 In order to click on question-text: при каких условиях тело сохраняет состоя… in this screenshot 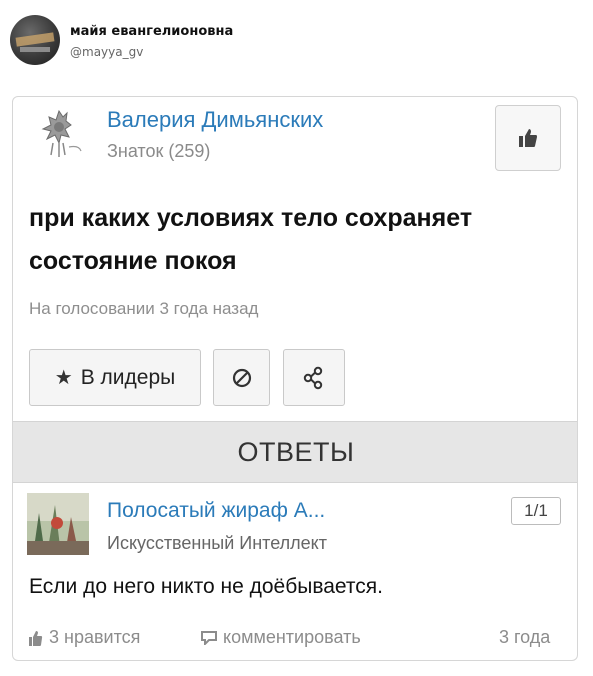, I will do `click(251, 239)`.